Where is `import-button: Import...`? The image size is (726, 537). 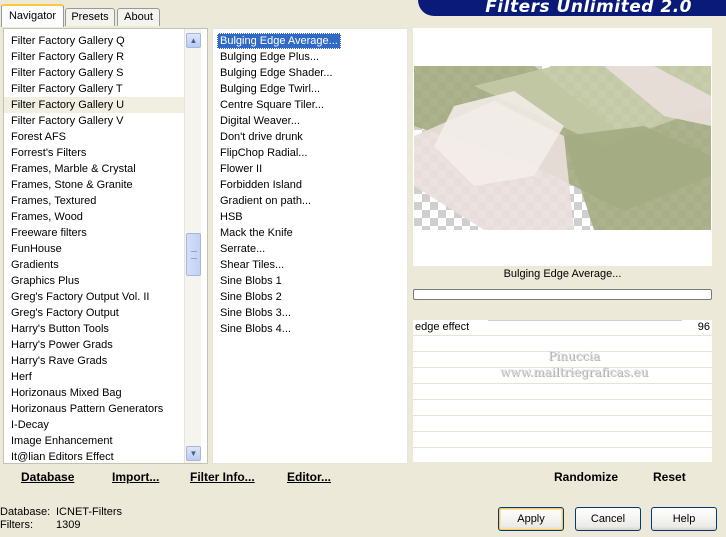
import-button: Import... is located at coordinates (135, 477).